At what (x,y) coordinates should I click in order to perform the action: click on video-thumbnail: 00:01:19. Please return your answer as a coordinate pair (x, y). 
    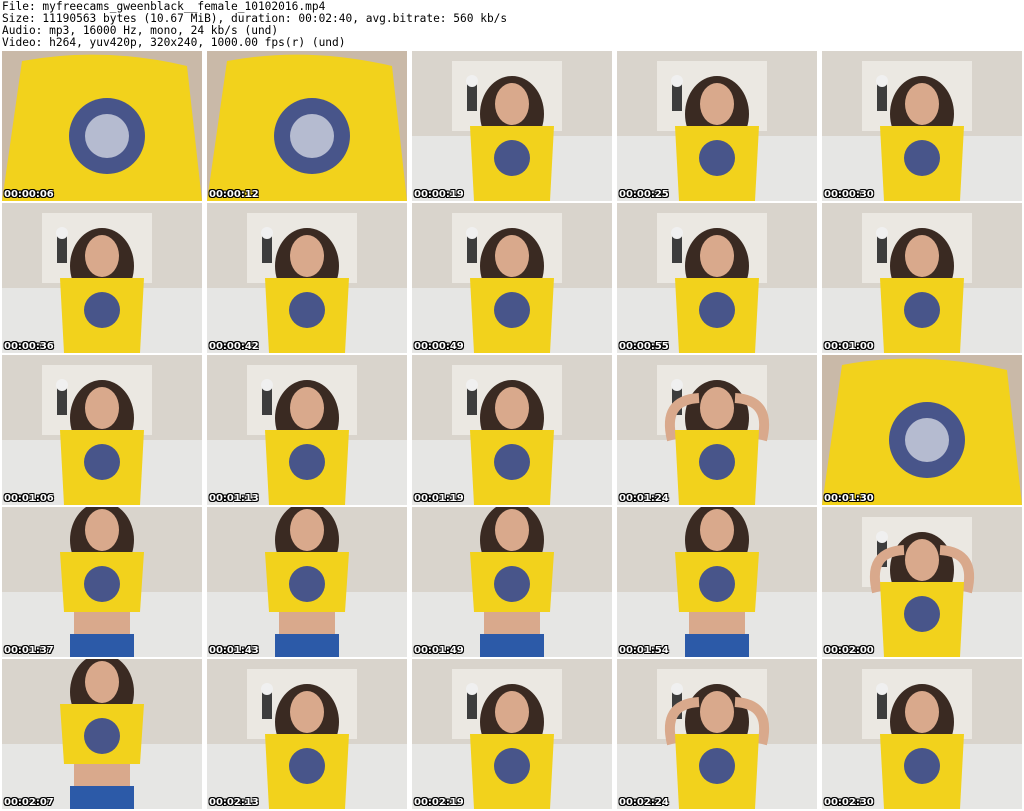
    Looking at the image, I should click on (512, 430).